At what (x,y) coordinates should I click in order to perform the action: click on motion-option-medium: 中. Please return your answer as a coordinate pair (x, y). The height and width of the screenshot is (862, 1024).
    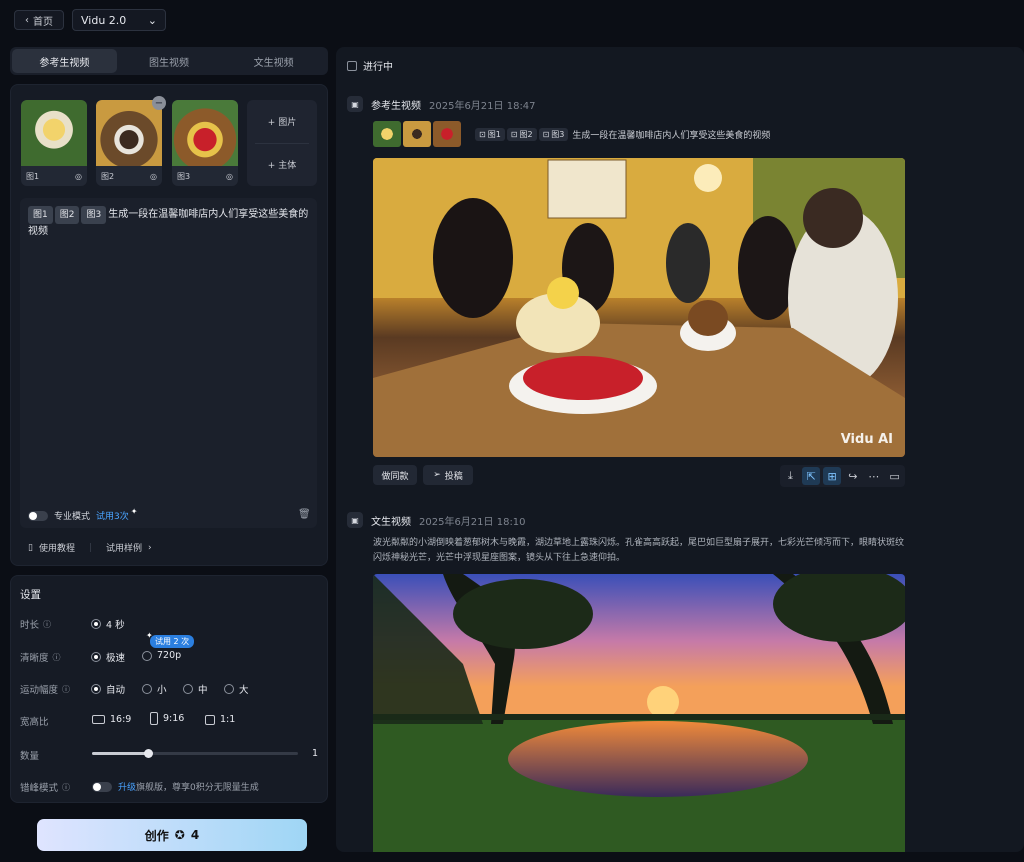
    Looking at the image, I should click on (195, 689).